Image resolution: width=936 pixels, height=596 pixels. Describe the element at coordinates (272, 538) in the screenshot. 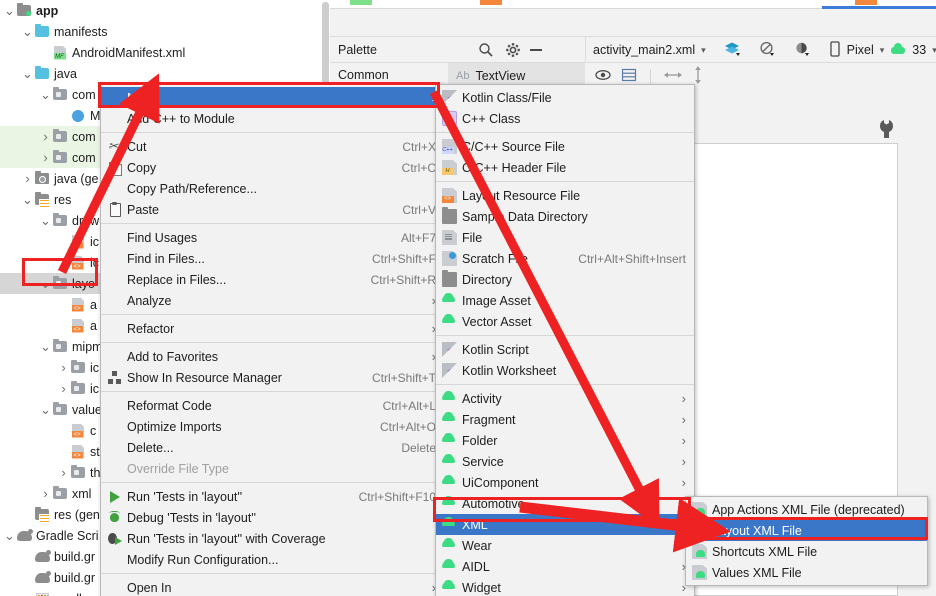

I see `menu-item: Run 'Tests in 'layout'' with Coverage` at that location.